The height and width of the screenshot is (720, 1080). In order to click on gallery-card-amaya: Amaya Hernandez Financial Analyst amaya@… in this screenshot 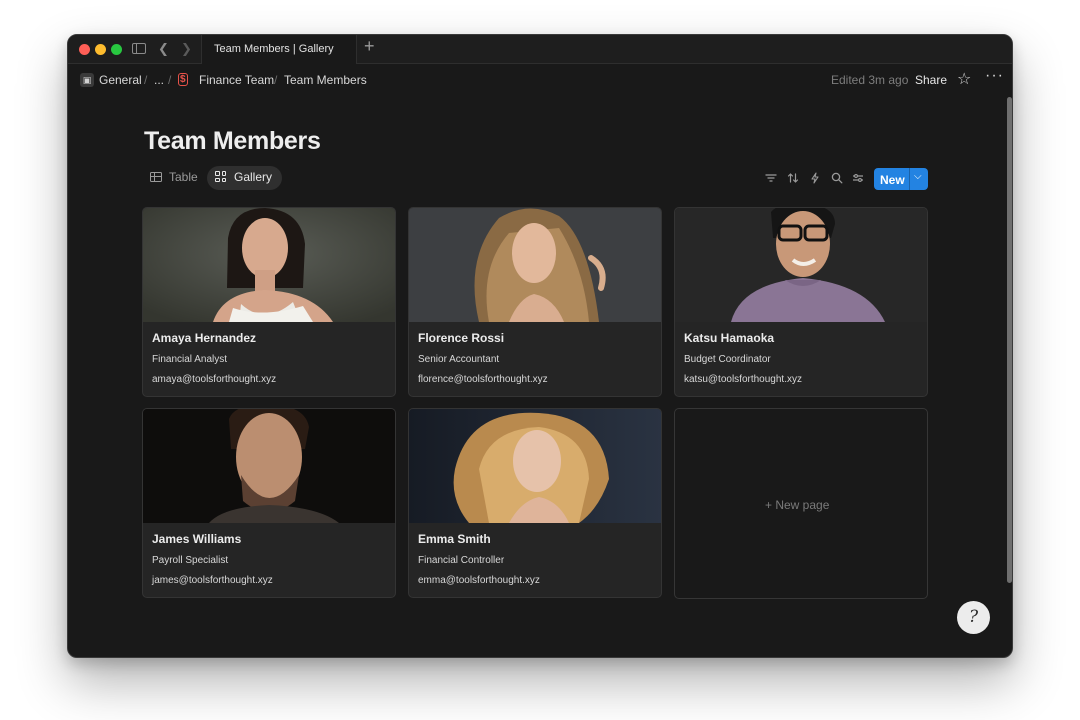, I will do `click(269, 302)`.